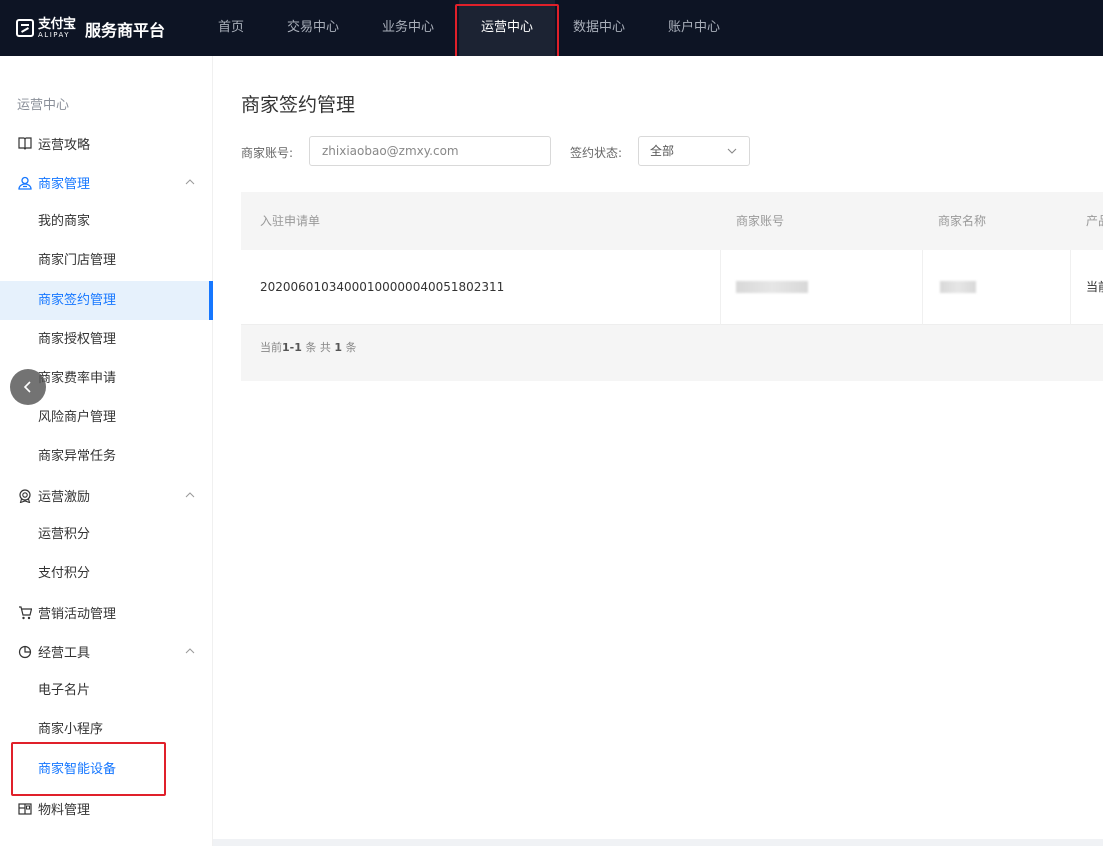  What do you see at coordinates (106, 260) in the screenshot?
I see `sidebar-item-merchant-stores: 商家门店管理` at bounding box center [106, 260].